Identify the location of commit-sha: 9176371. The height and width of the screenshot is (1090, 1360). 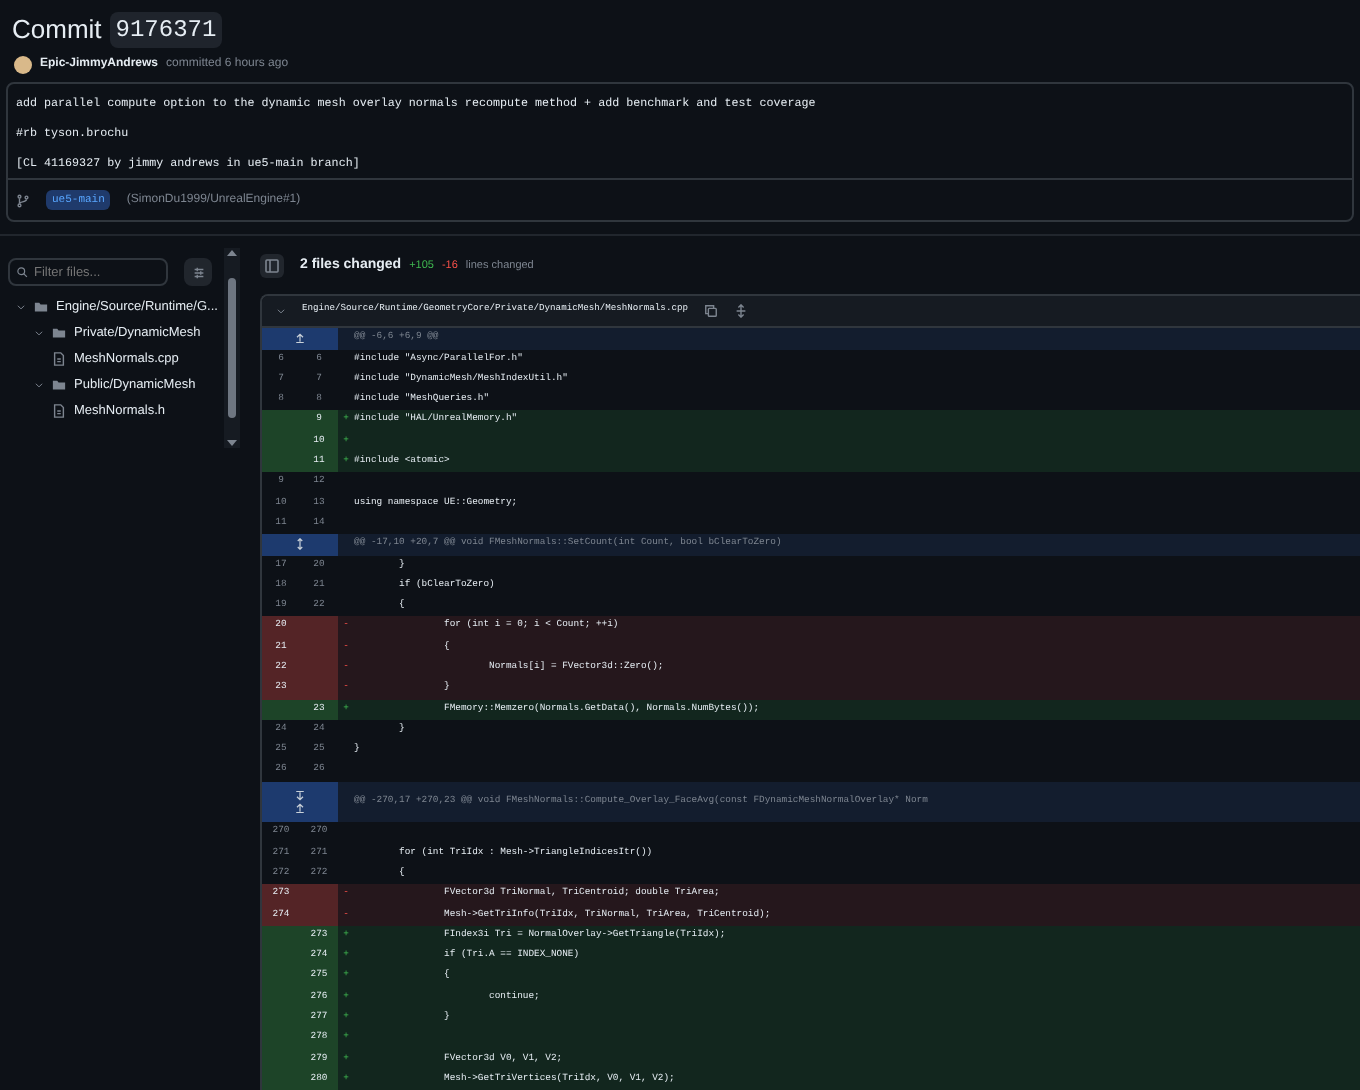
(166, 30).